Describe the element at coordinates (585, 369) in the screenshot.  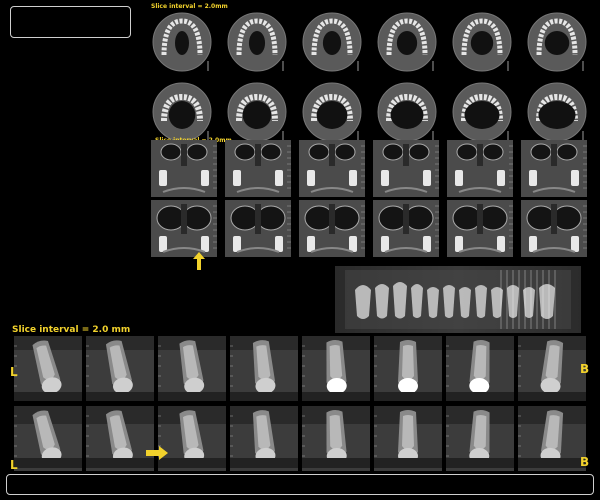
I see `right-marker-top: B` at that location.